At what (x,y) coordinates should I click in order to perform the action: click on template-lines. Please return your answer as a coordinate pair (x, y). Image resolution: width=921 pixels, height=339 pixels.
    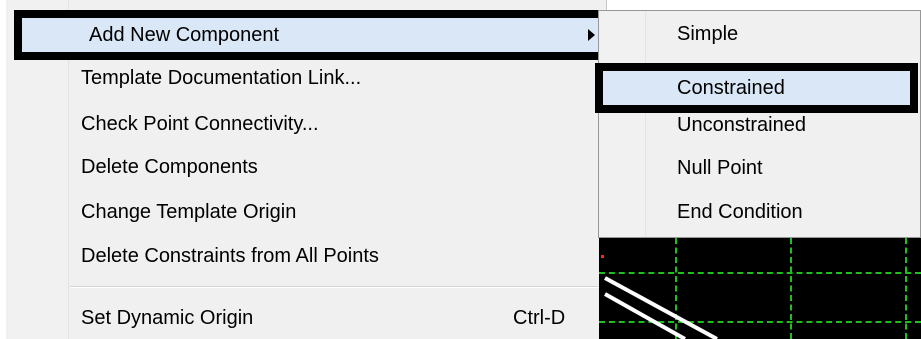
    Looking at the image, I should click on (661, 307).